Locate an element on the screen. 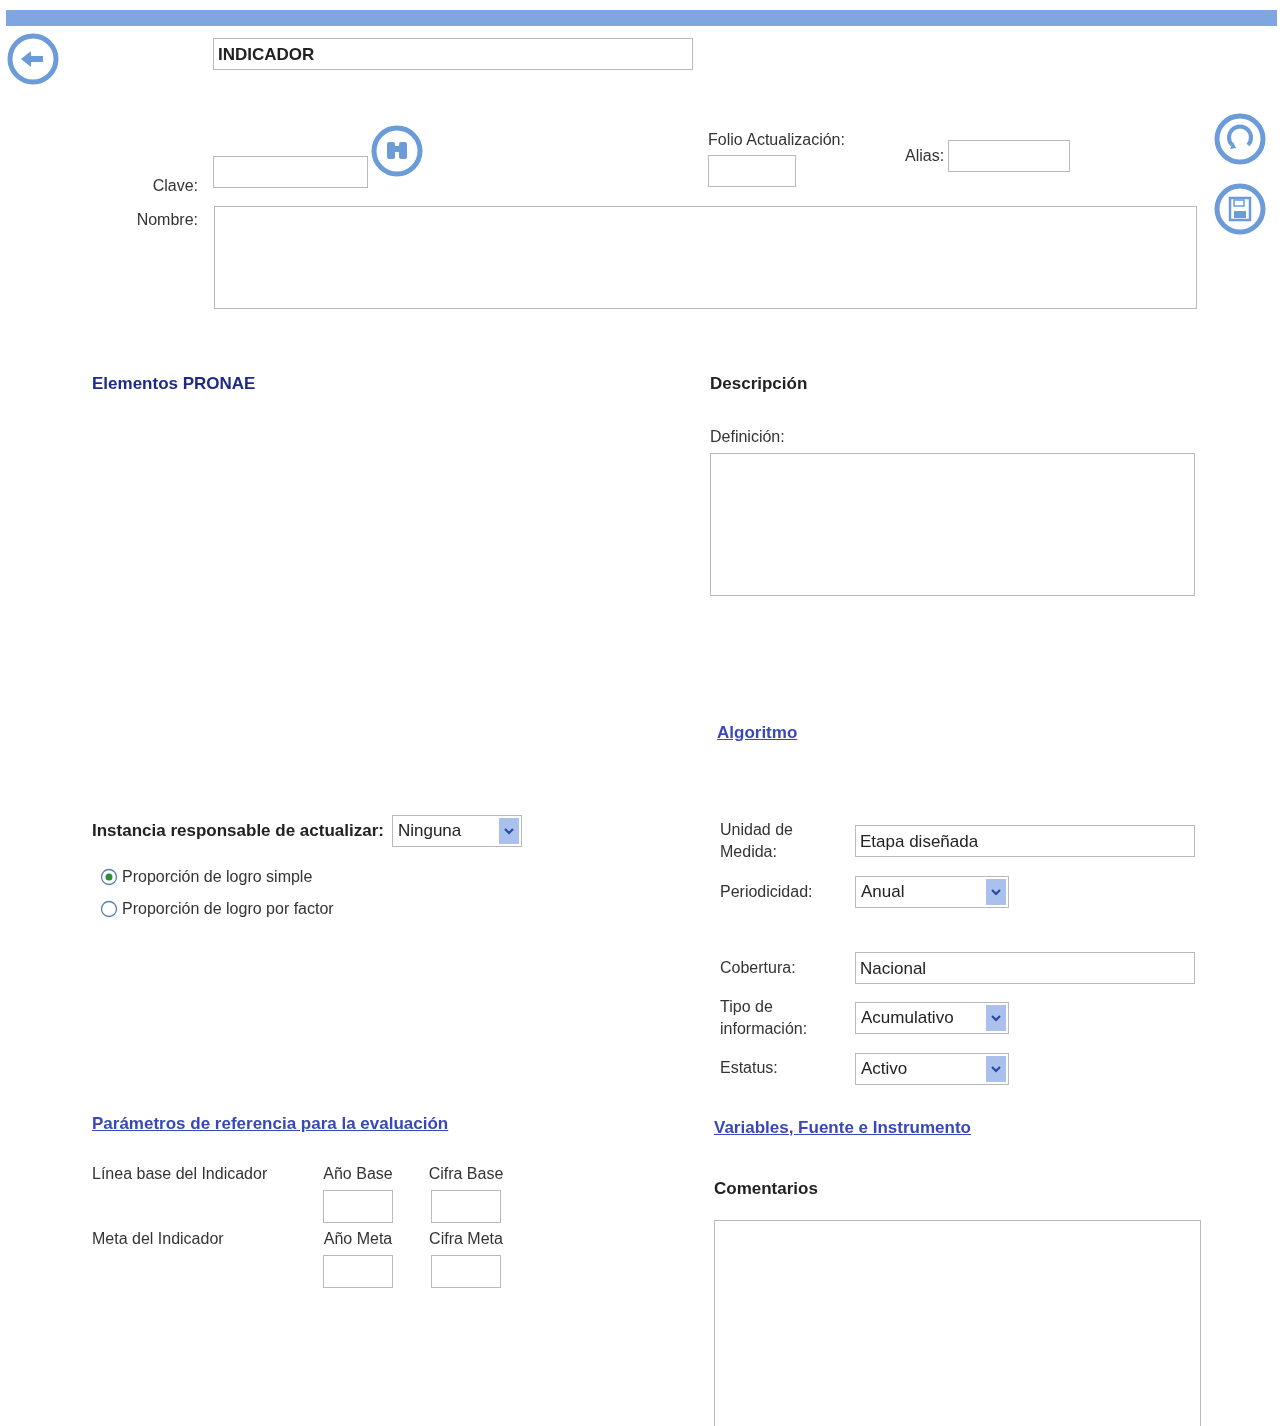  dropdown: Anual is located at coordinates (932, 891).